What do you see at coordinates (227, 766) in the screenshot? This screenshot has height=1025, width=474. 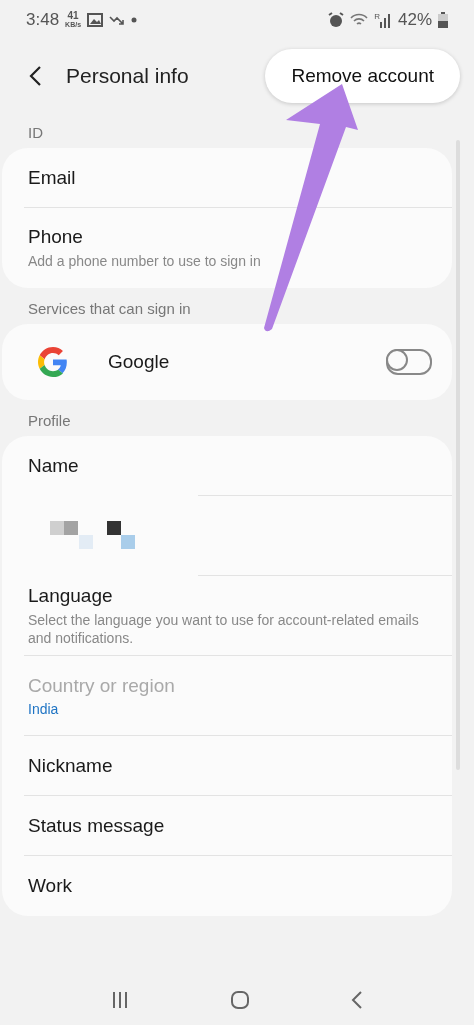 I see `row-label: Nickname` at bounding box center [227, 766].